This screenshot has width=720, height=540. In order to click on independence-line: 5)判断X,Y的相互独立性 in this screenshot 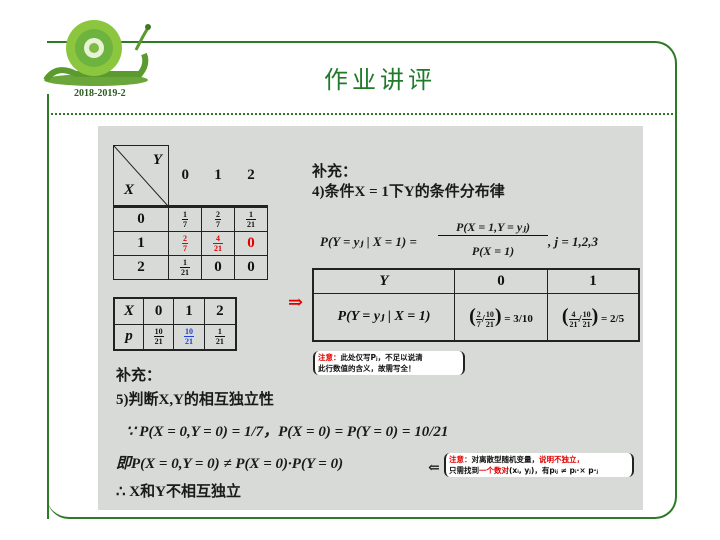, I will do `click(195, 400)`.